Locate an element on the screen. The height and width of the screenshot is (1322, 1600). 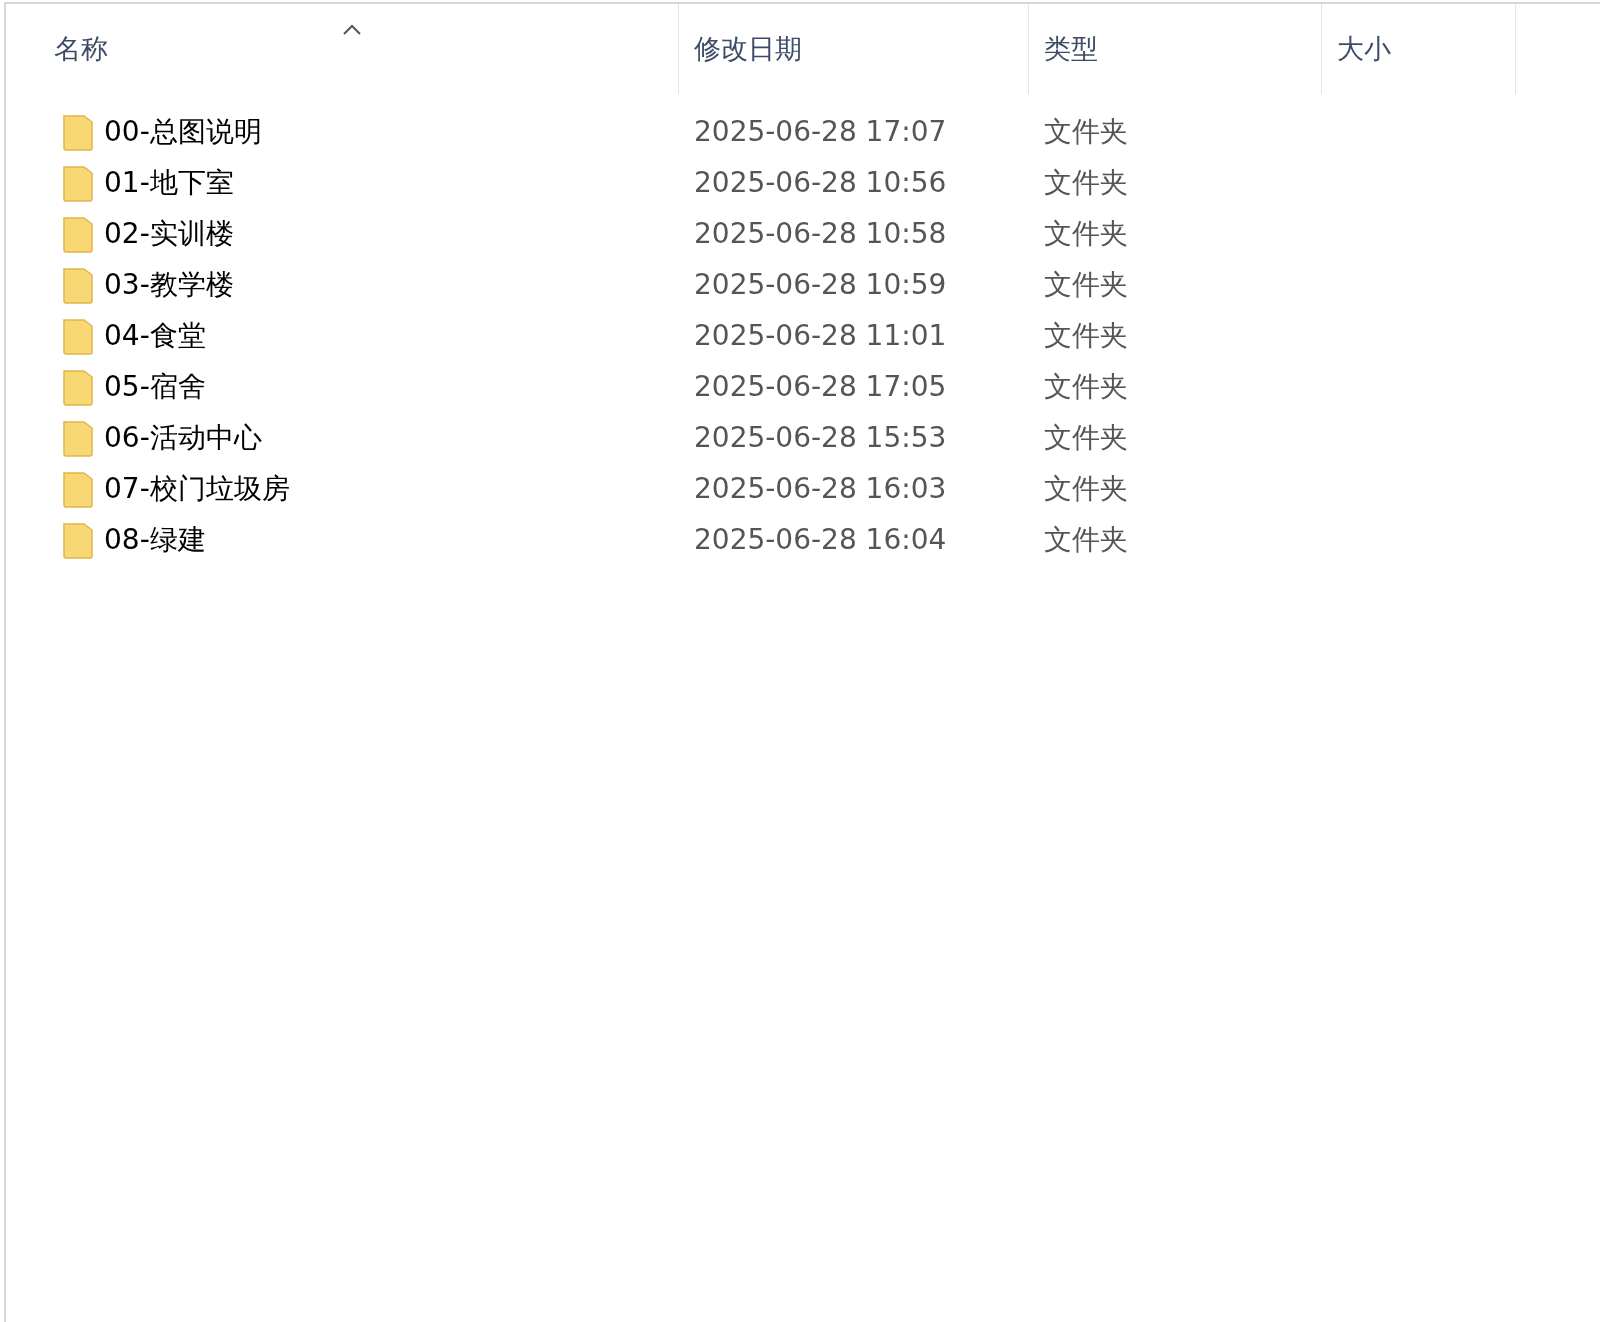
sort-ascending-icon is located at coordinates (352, 30).